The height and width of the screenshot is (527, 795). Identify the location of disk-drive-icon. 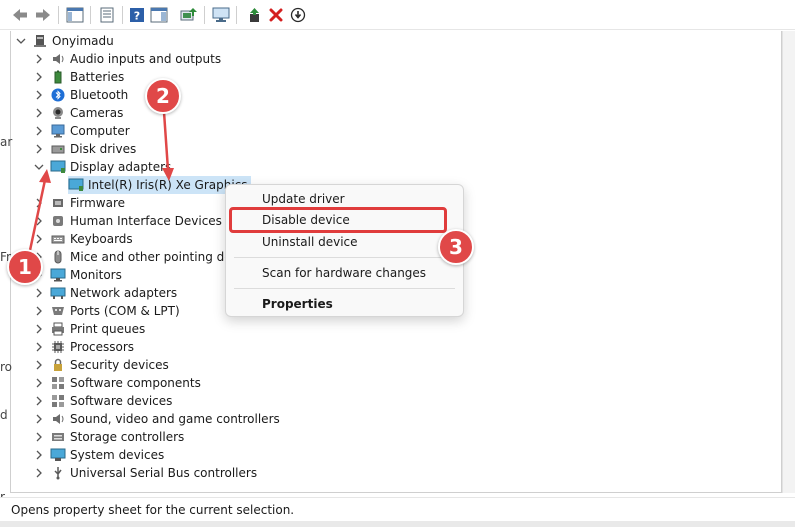
(58, 149).